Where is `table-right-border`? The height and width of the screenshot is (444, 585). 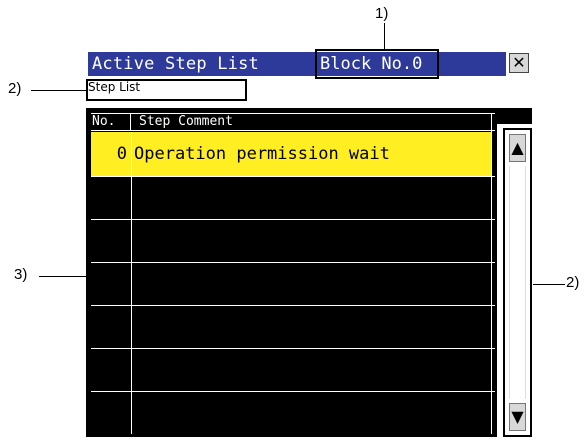 table-right-border is located at coordinates (491, 273).